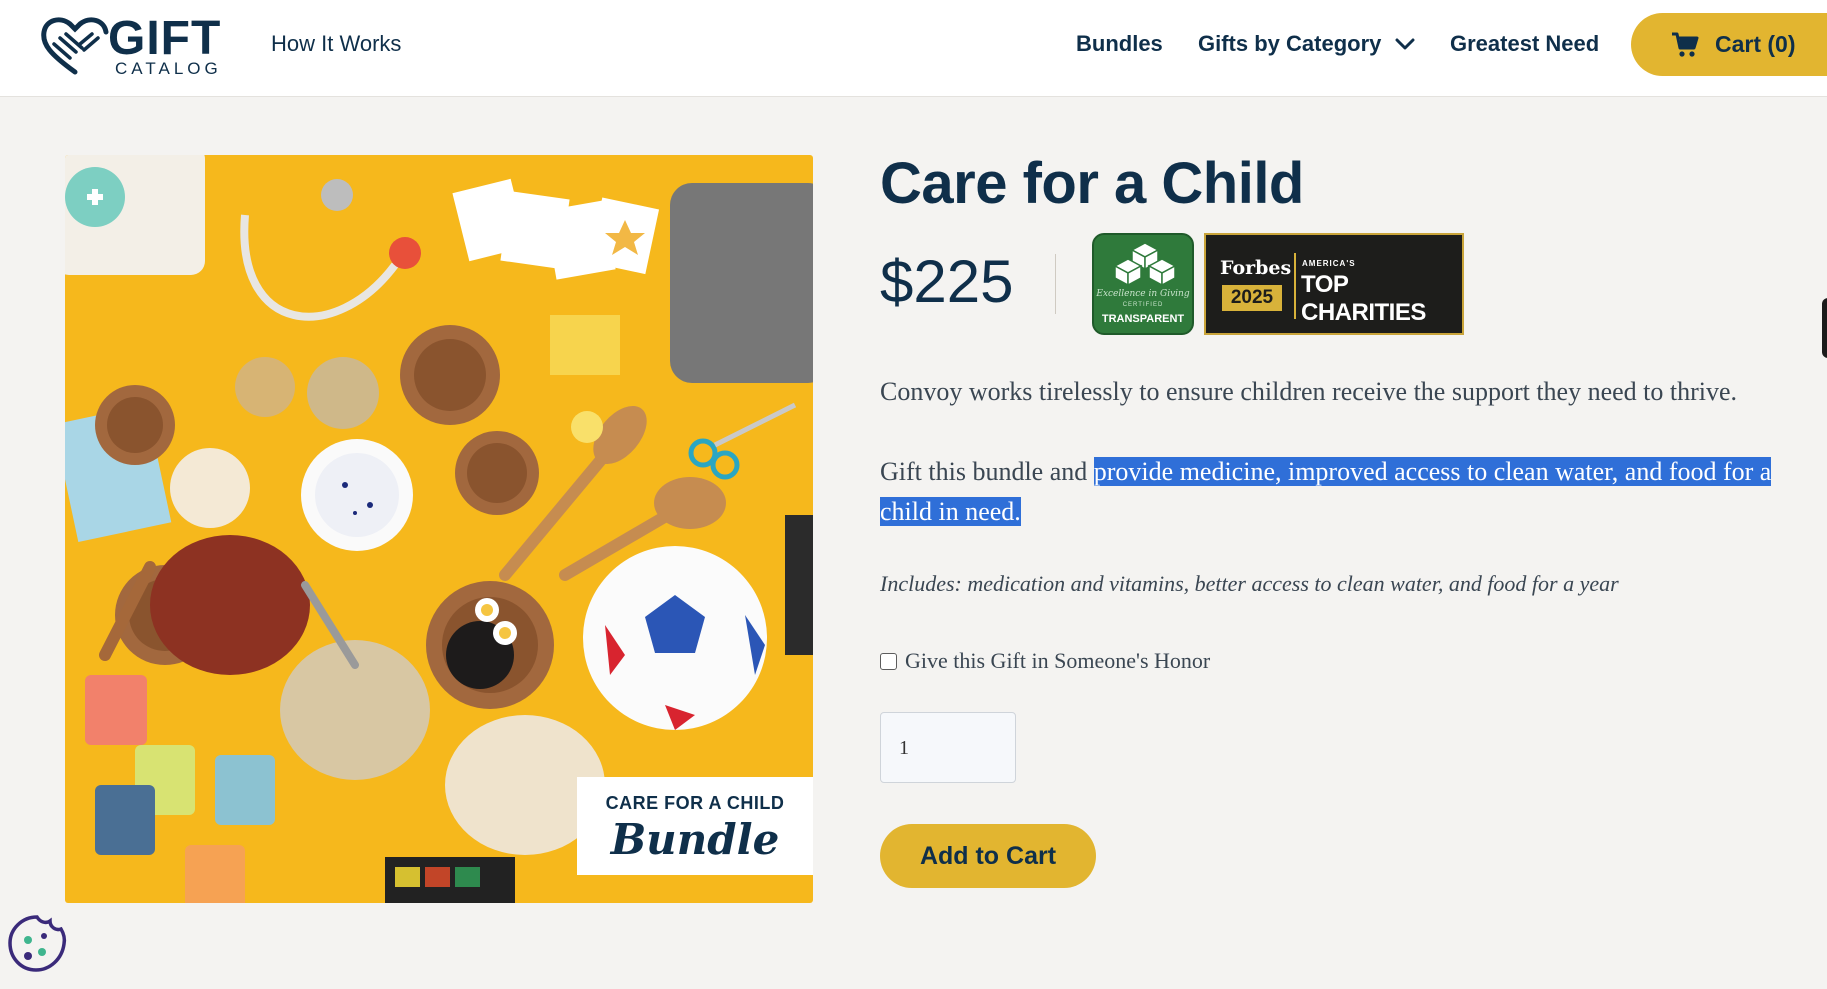 The width and height of the screenshot is (1827, 989). I want to click on nav-gifts-by-category: Gifts by Category, so click(1306, 44).